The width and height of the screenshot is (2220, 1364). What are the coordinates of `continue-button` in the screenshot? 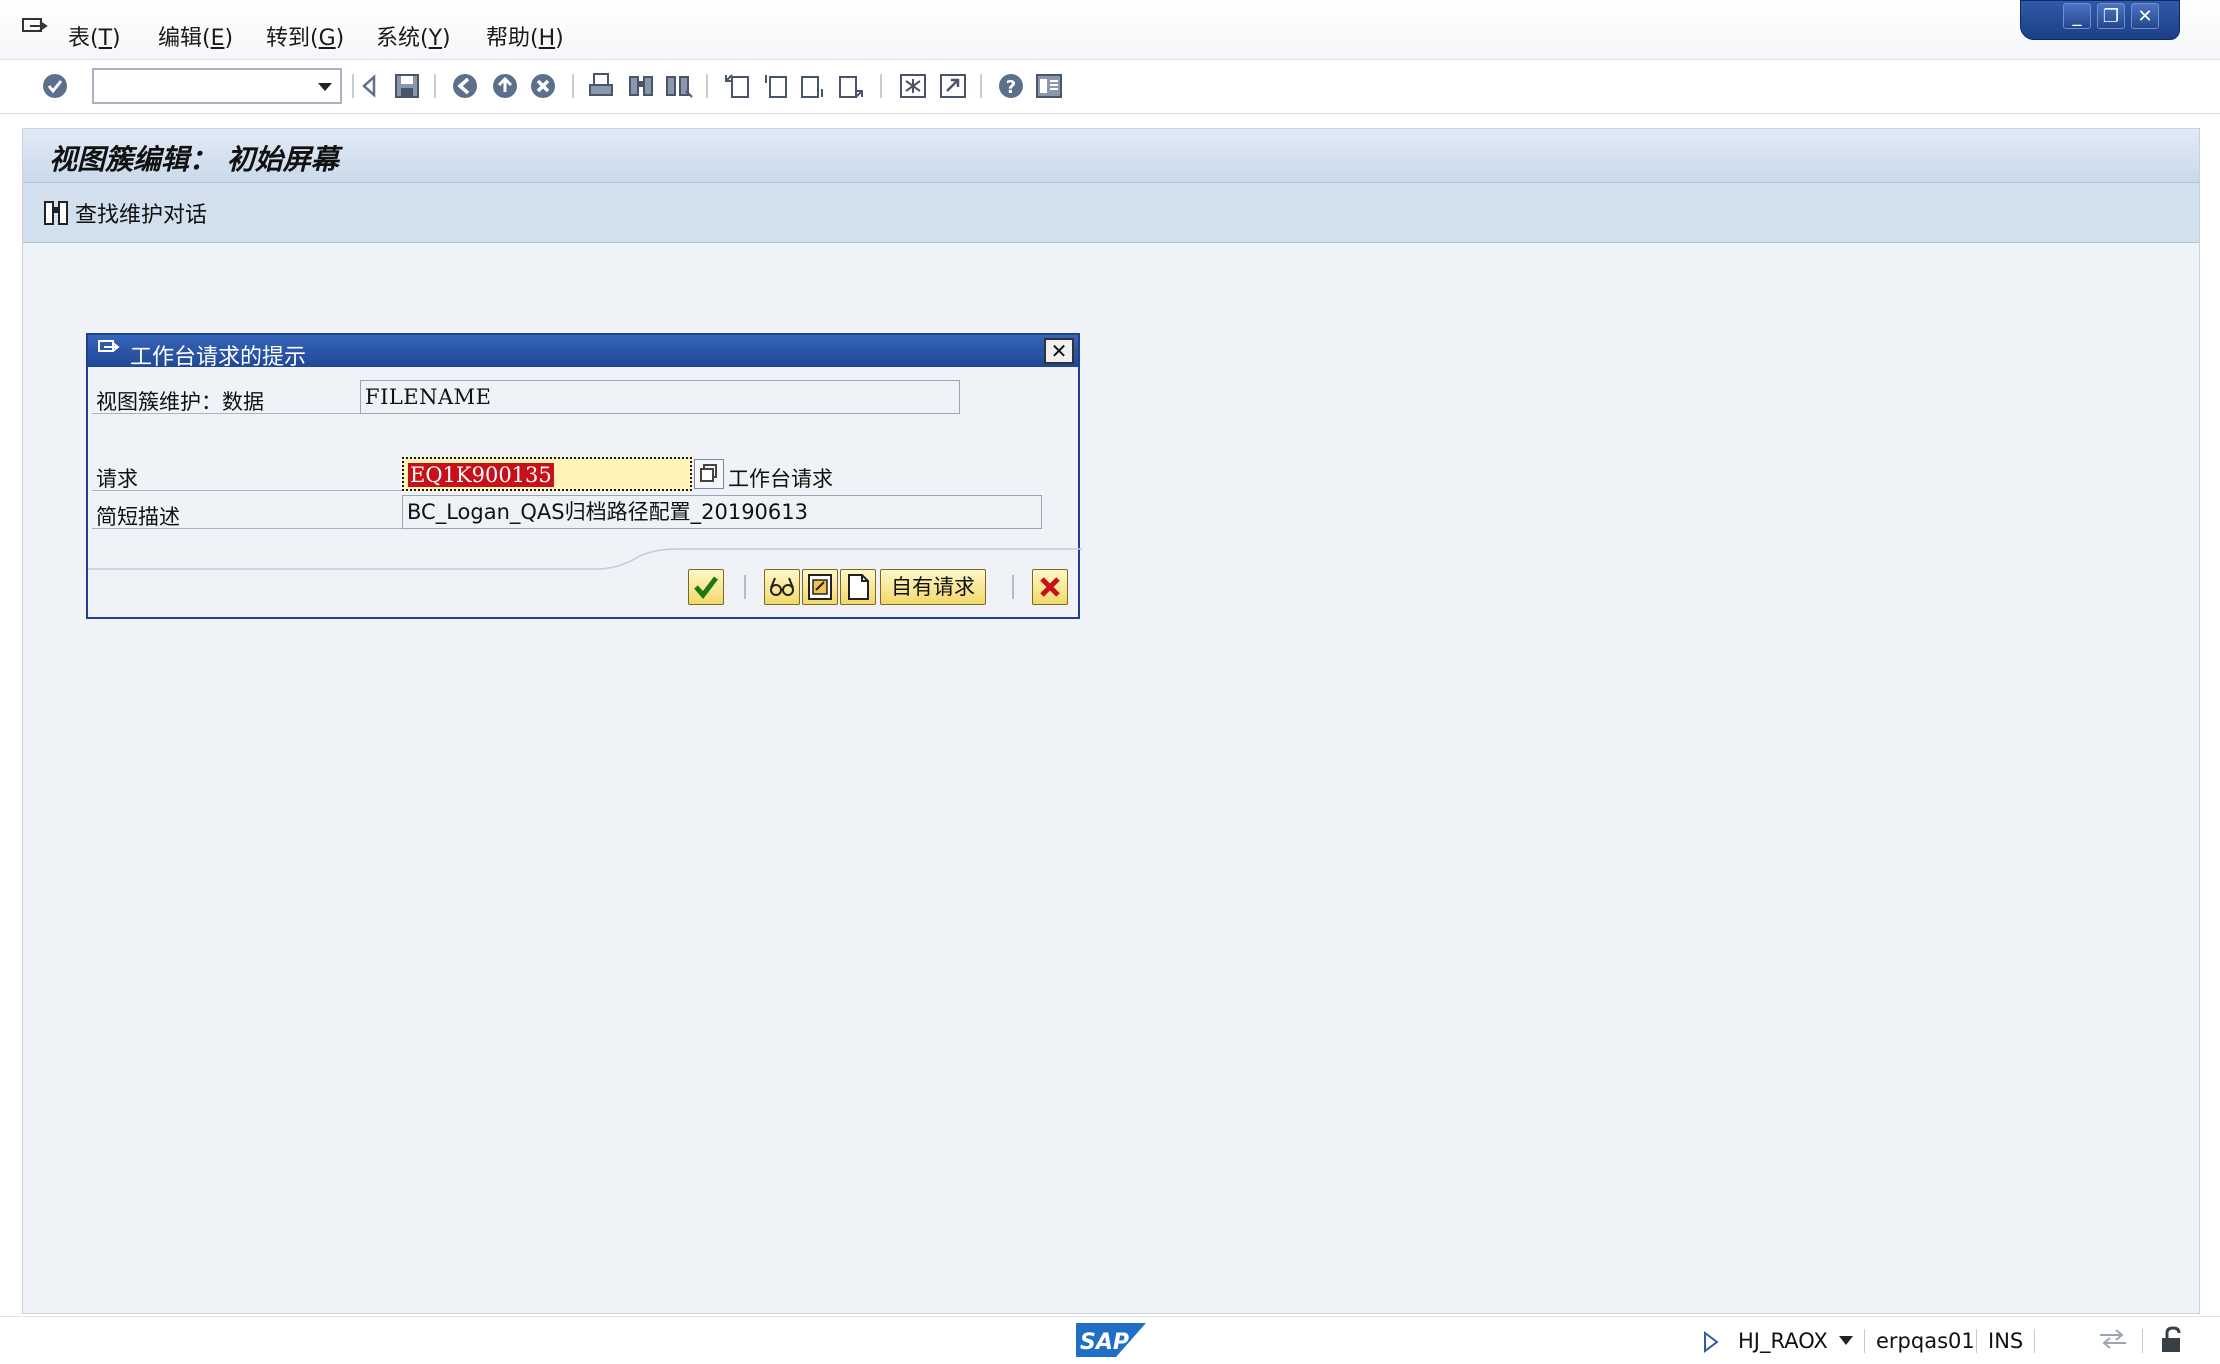 It's located at (706, 587).